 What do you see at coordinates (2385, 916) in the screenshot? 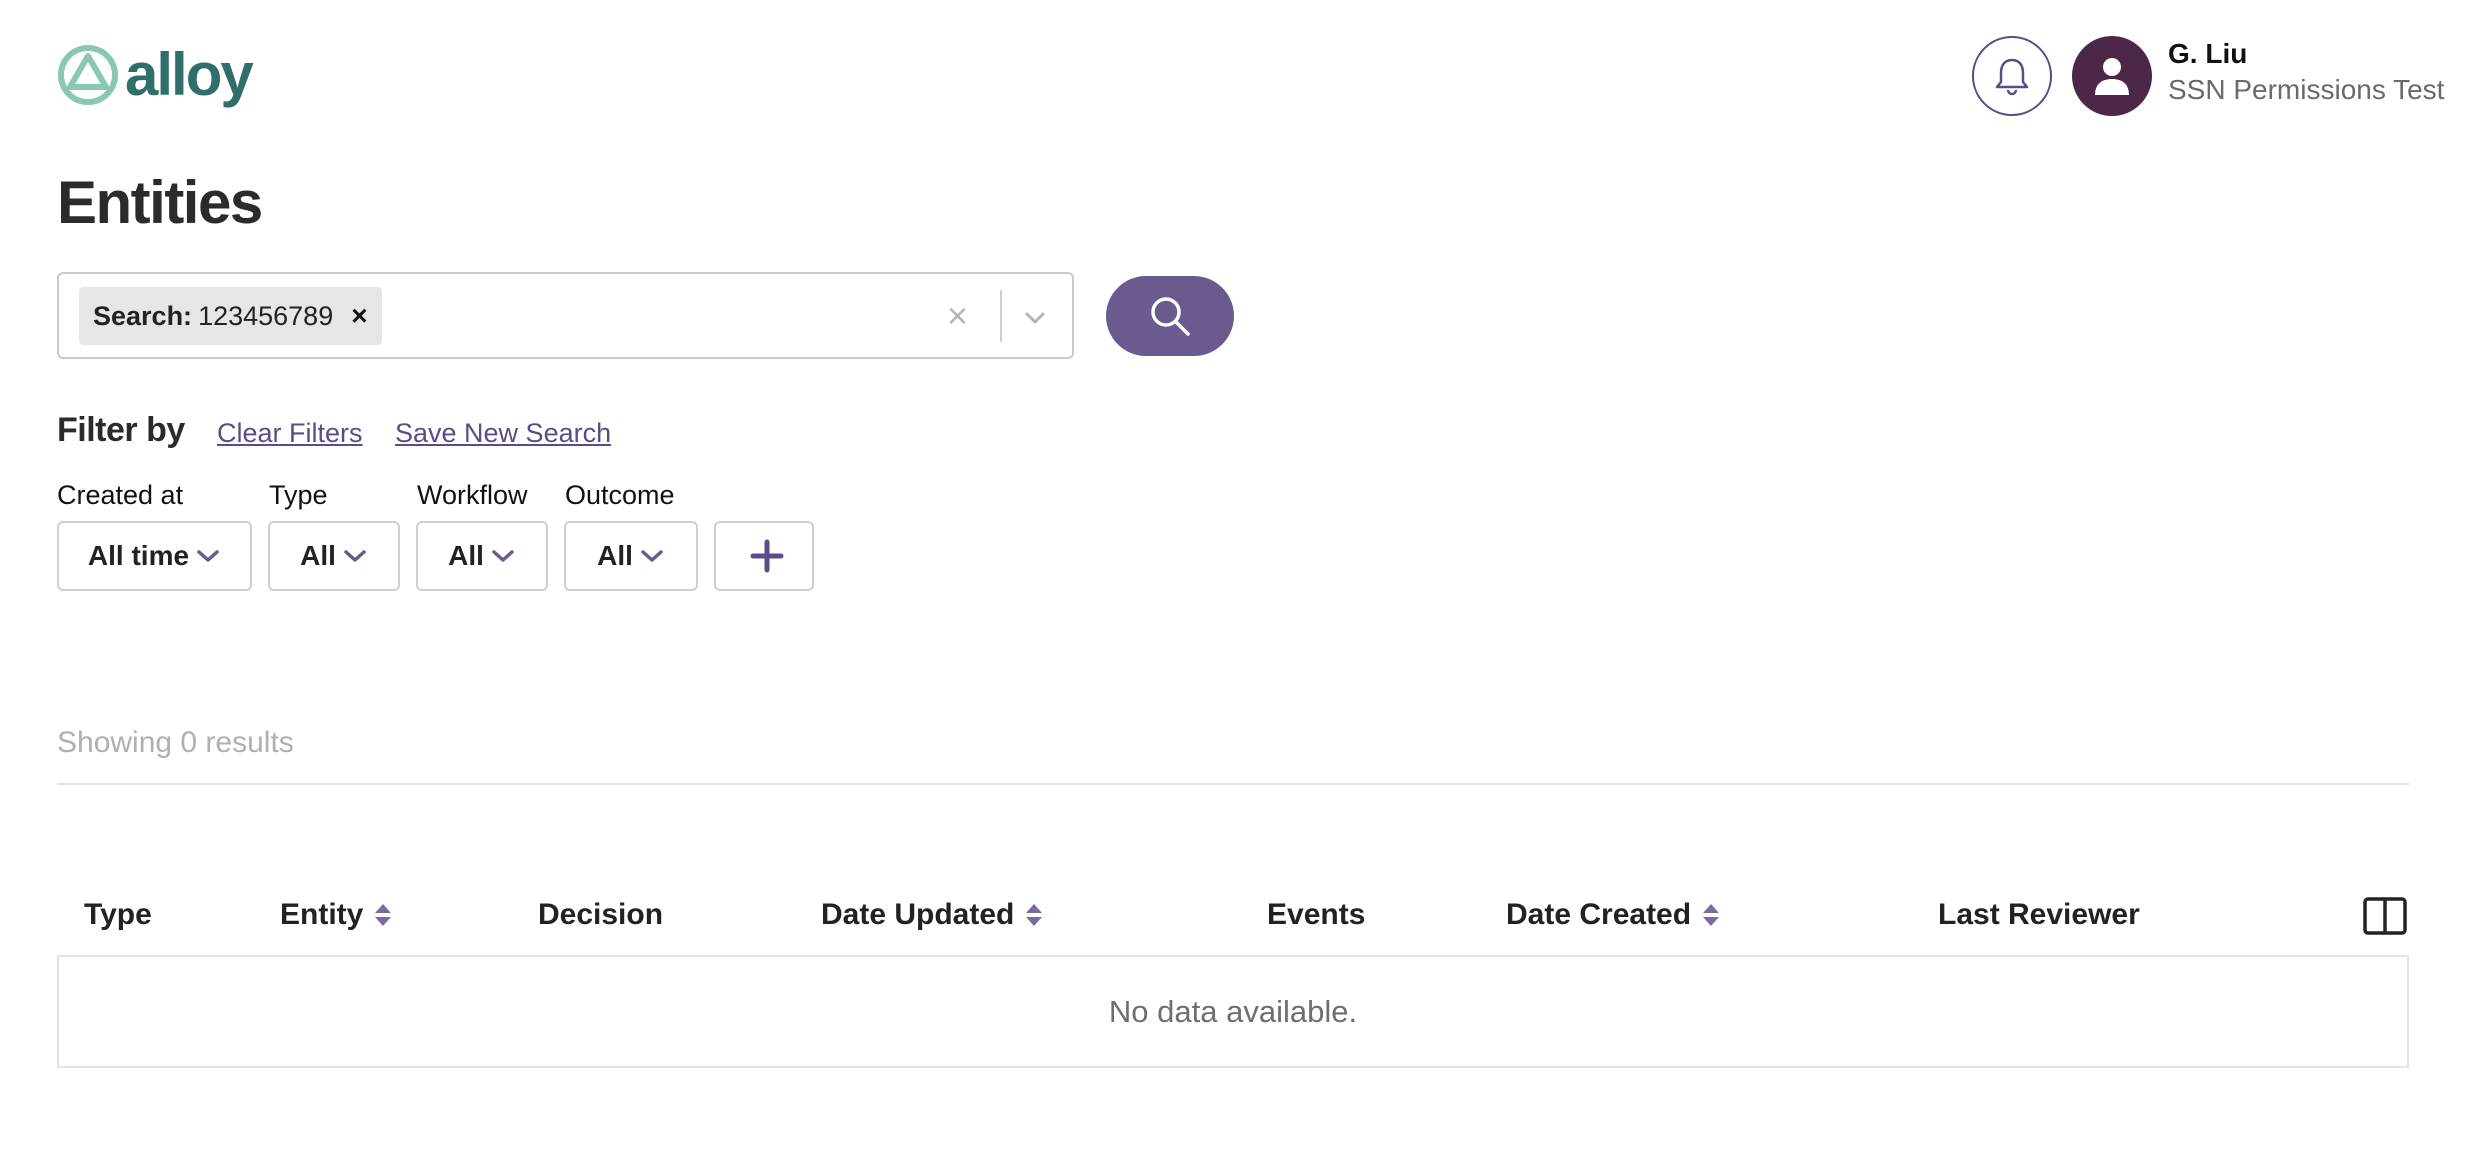
I see `columns-icon` at bounding box center [2385, 916].